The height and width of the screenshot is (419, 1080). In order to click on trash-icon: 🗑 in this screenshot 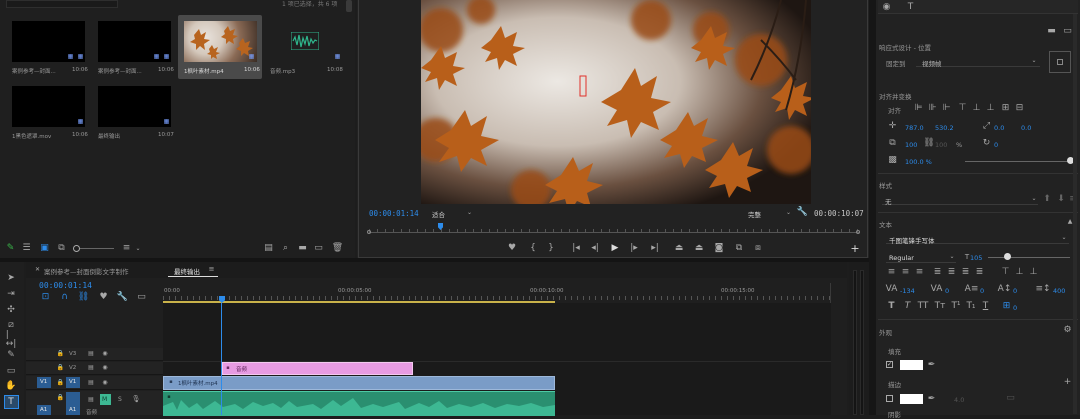, I will do `click(337, 248)`.